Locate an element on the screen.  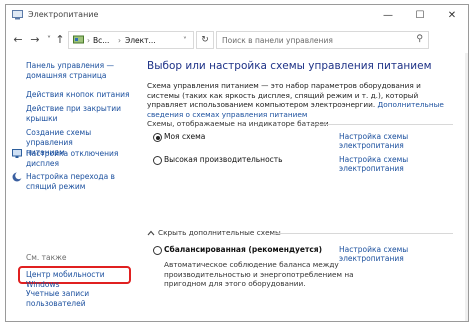
title-bar: Электропитание — ☐ ✕ is located at coordinates (237, 15).